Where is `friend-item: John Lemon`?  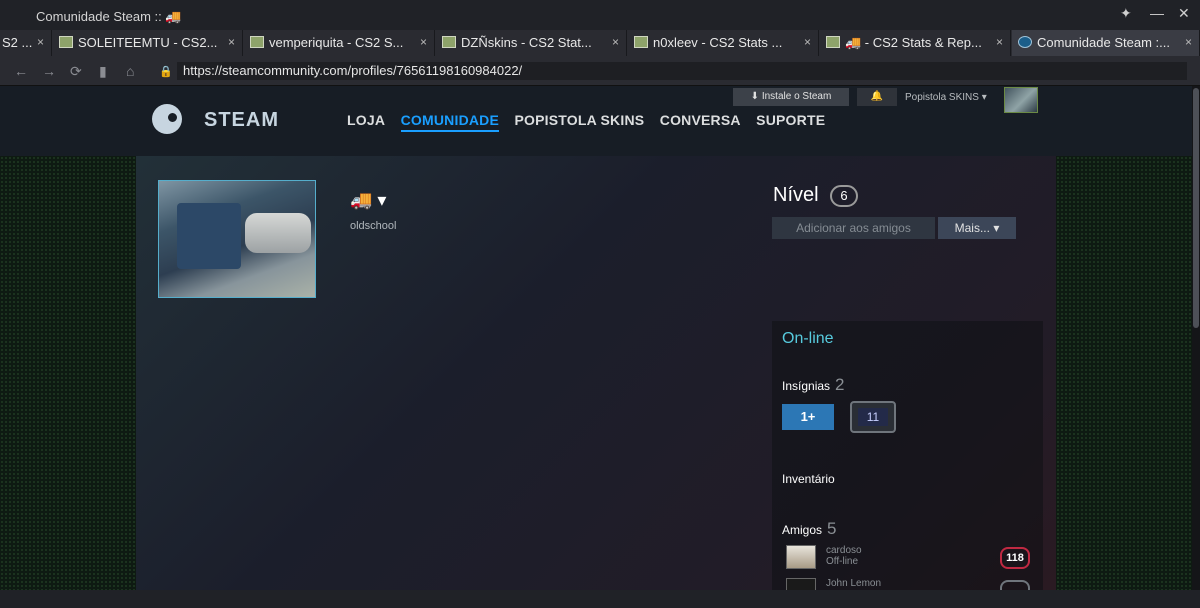 friend-item: John Lemon is located at coordinates (911, 584).